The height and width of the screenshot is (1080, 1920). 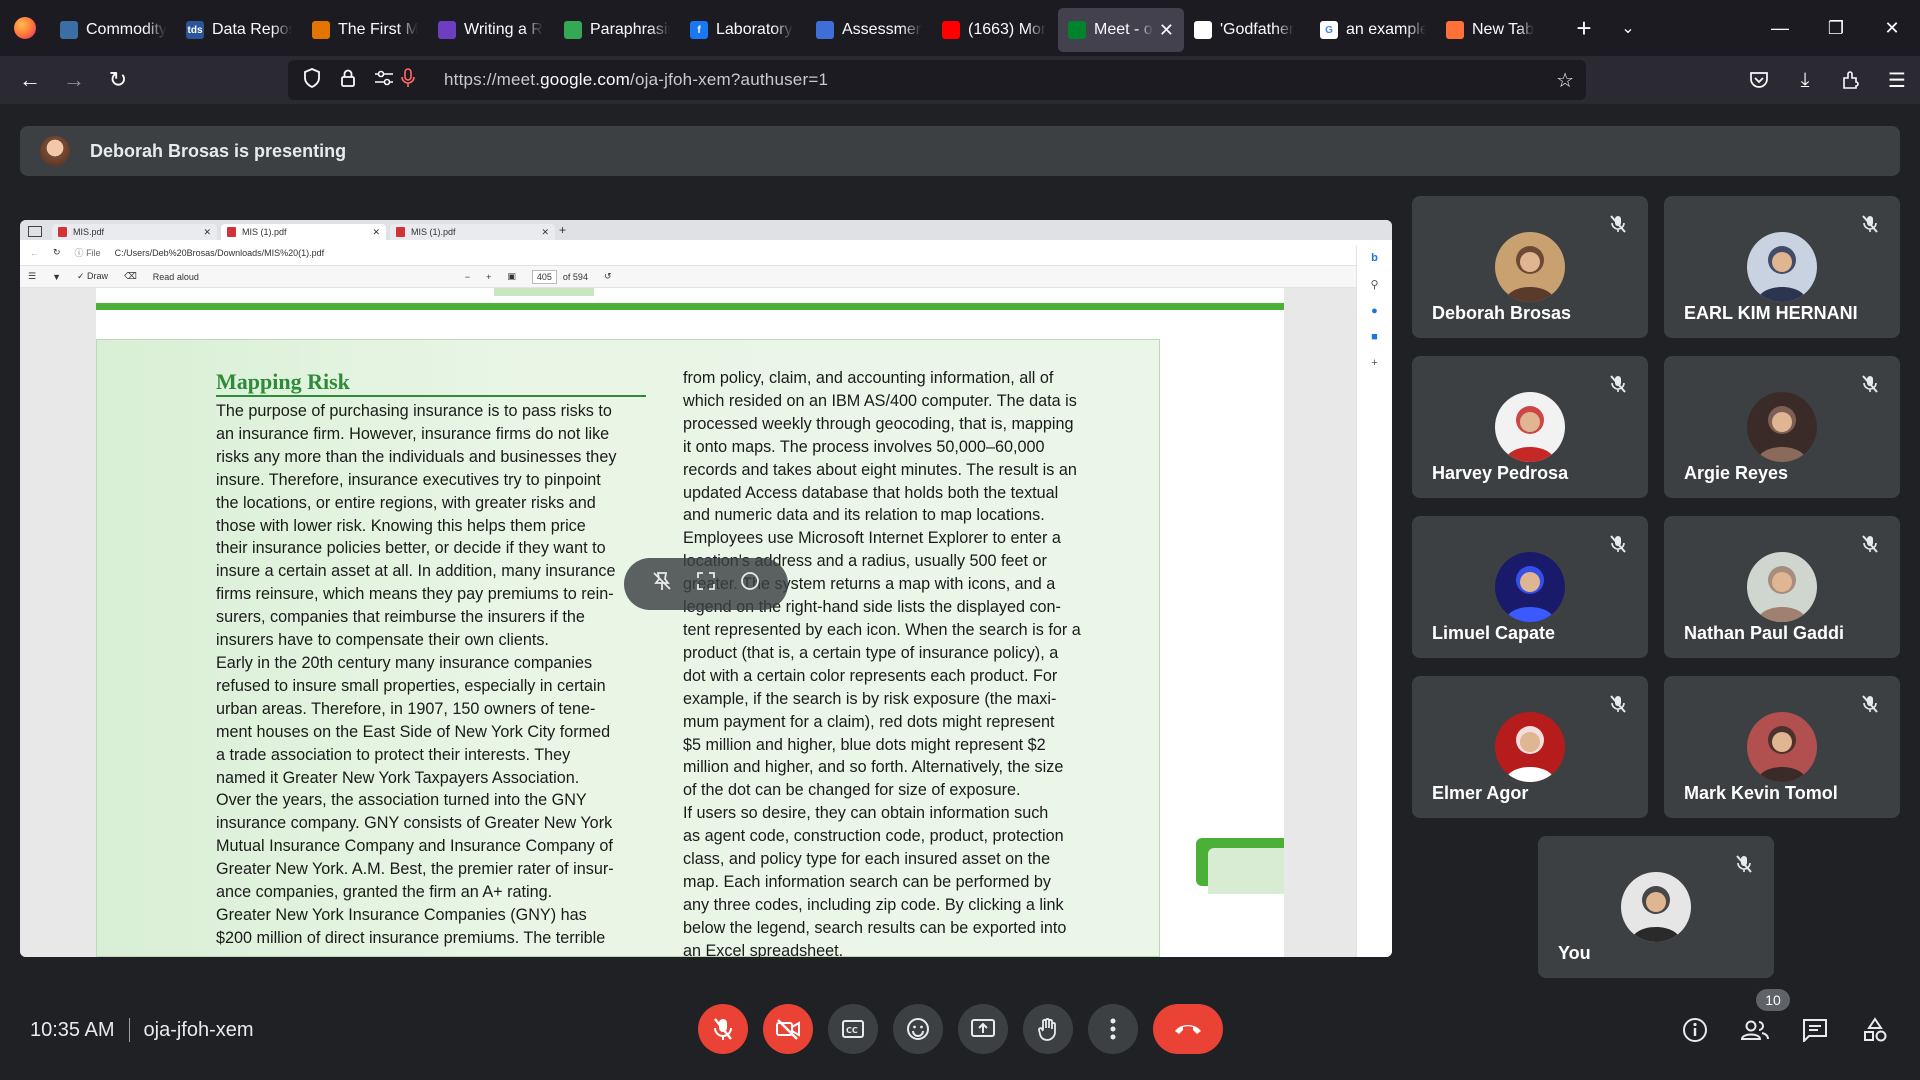 I want to click on reactions-button, so click(x=918, y=1029).